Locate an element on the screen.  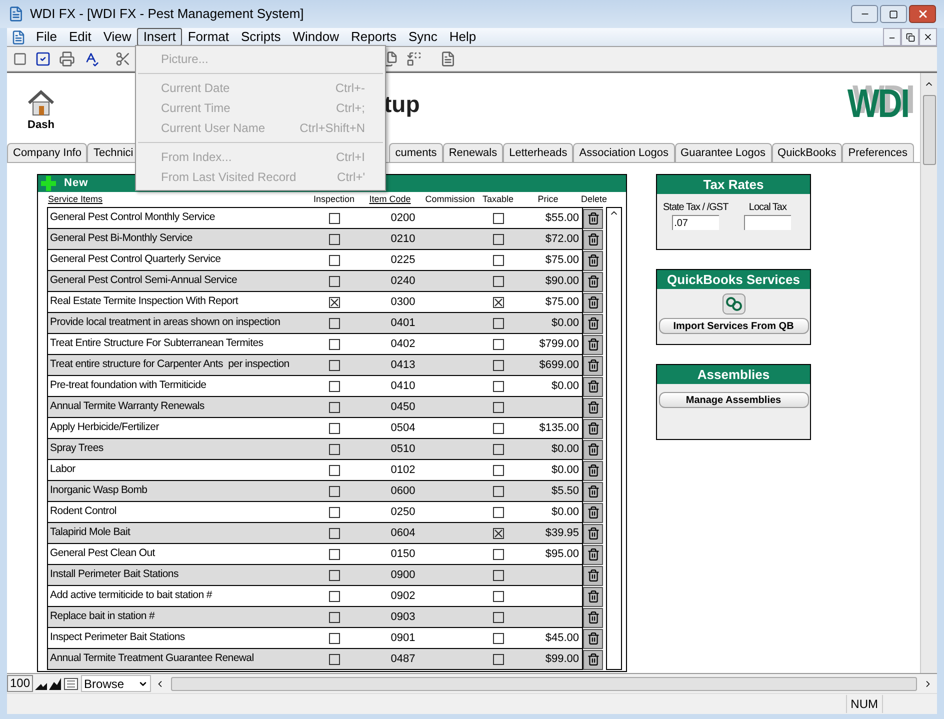
menu-item: Window is located at coordinates (315, 37).